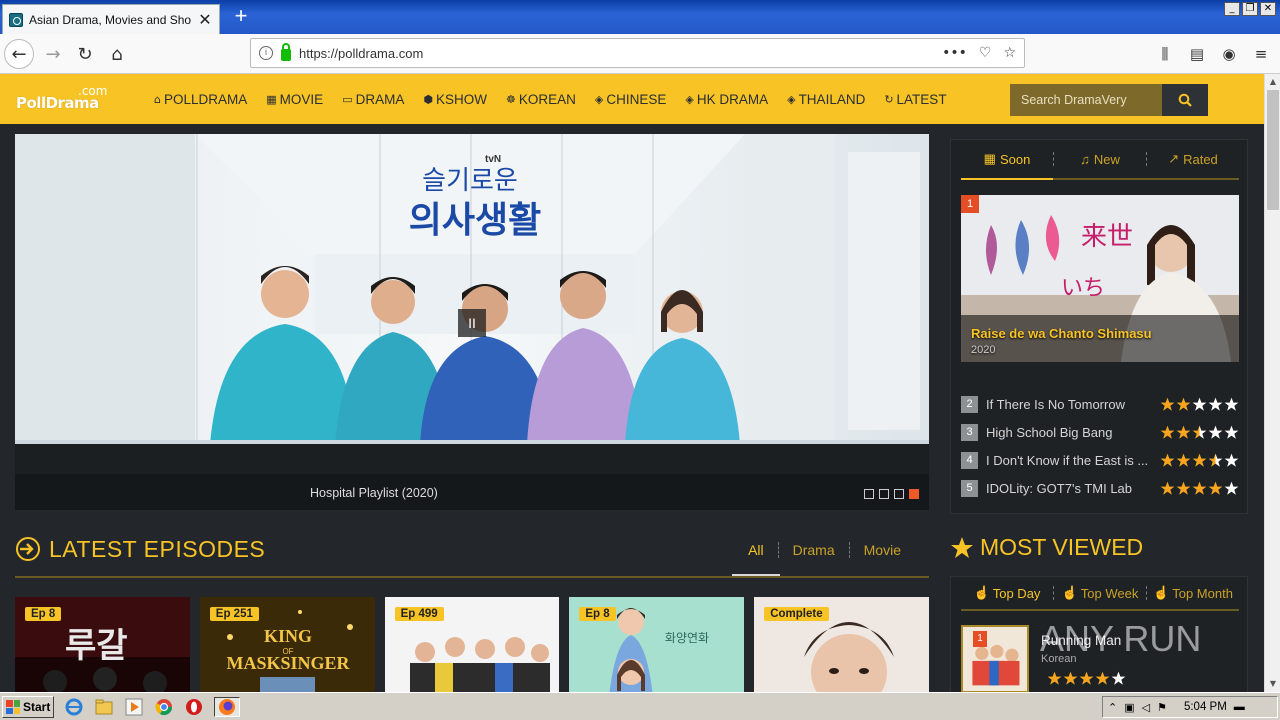  I want to click on list-item: 3 High School Big Bang, so click(1100, 432).